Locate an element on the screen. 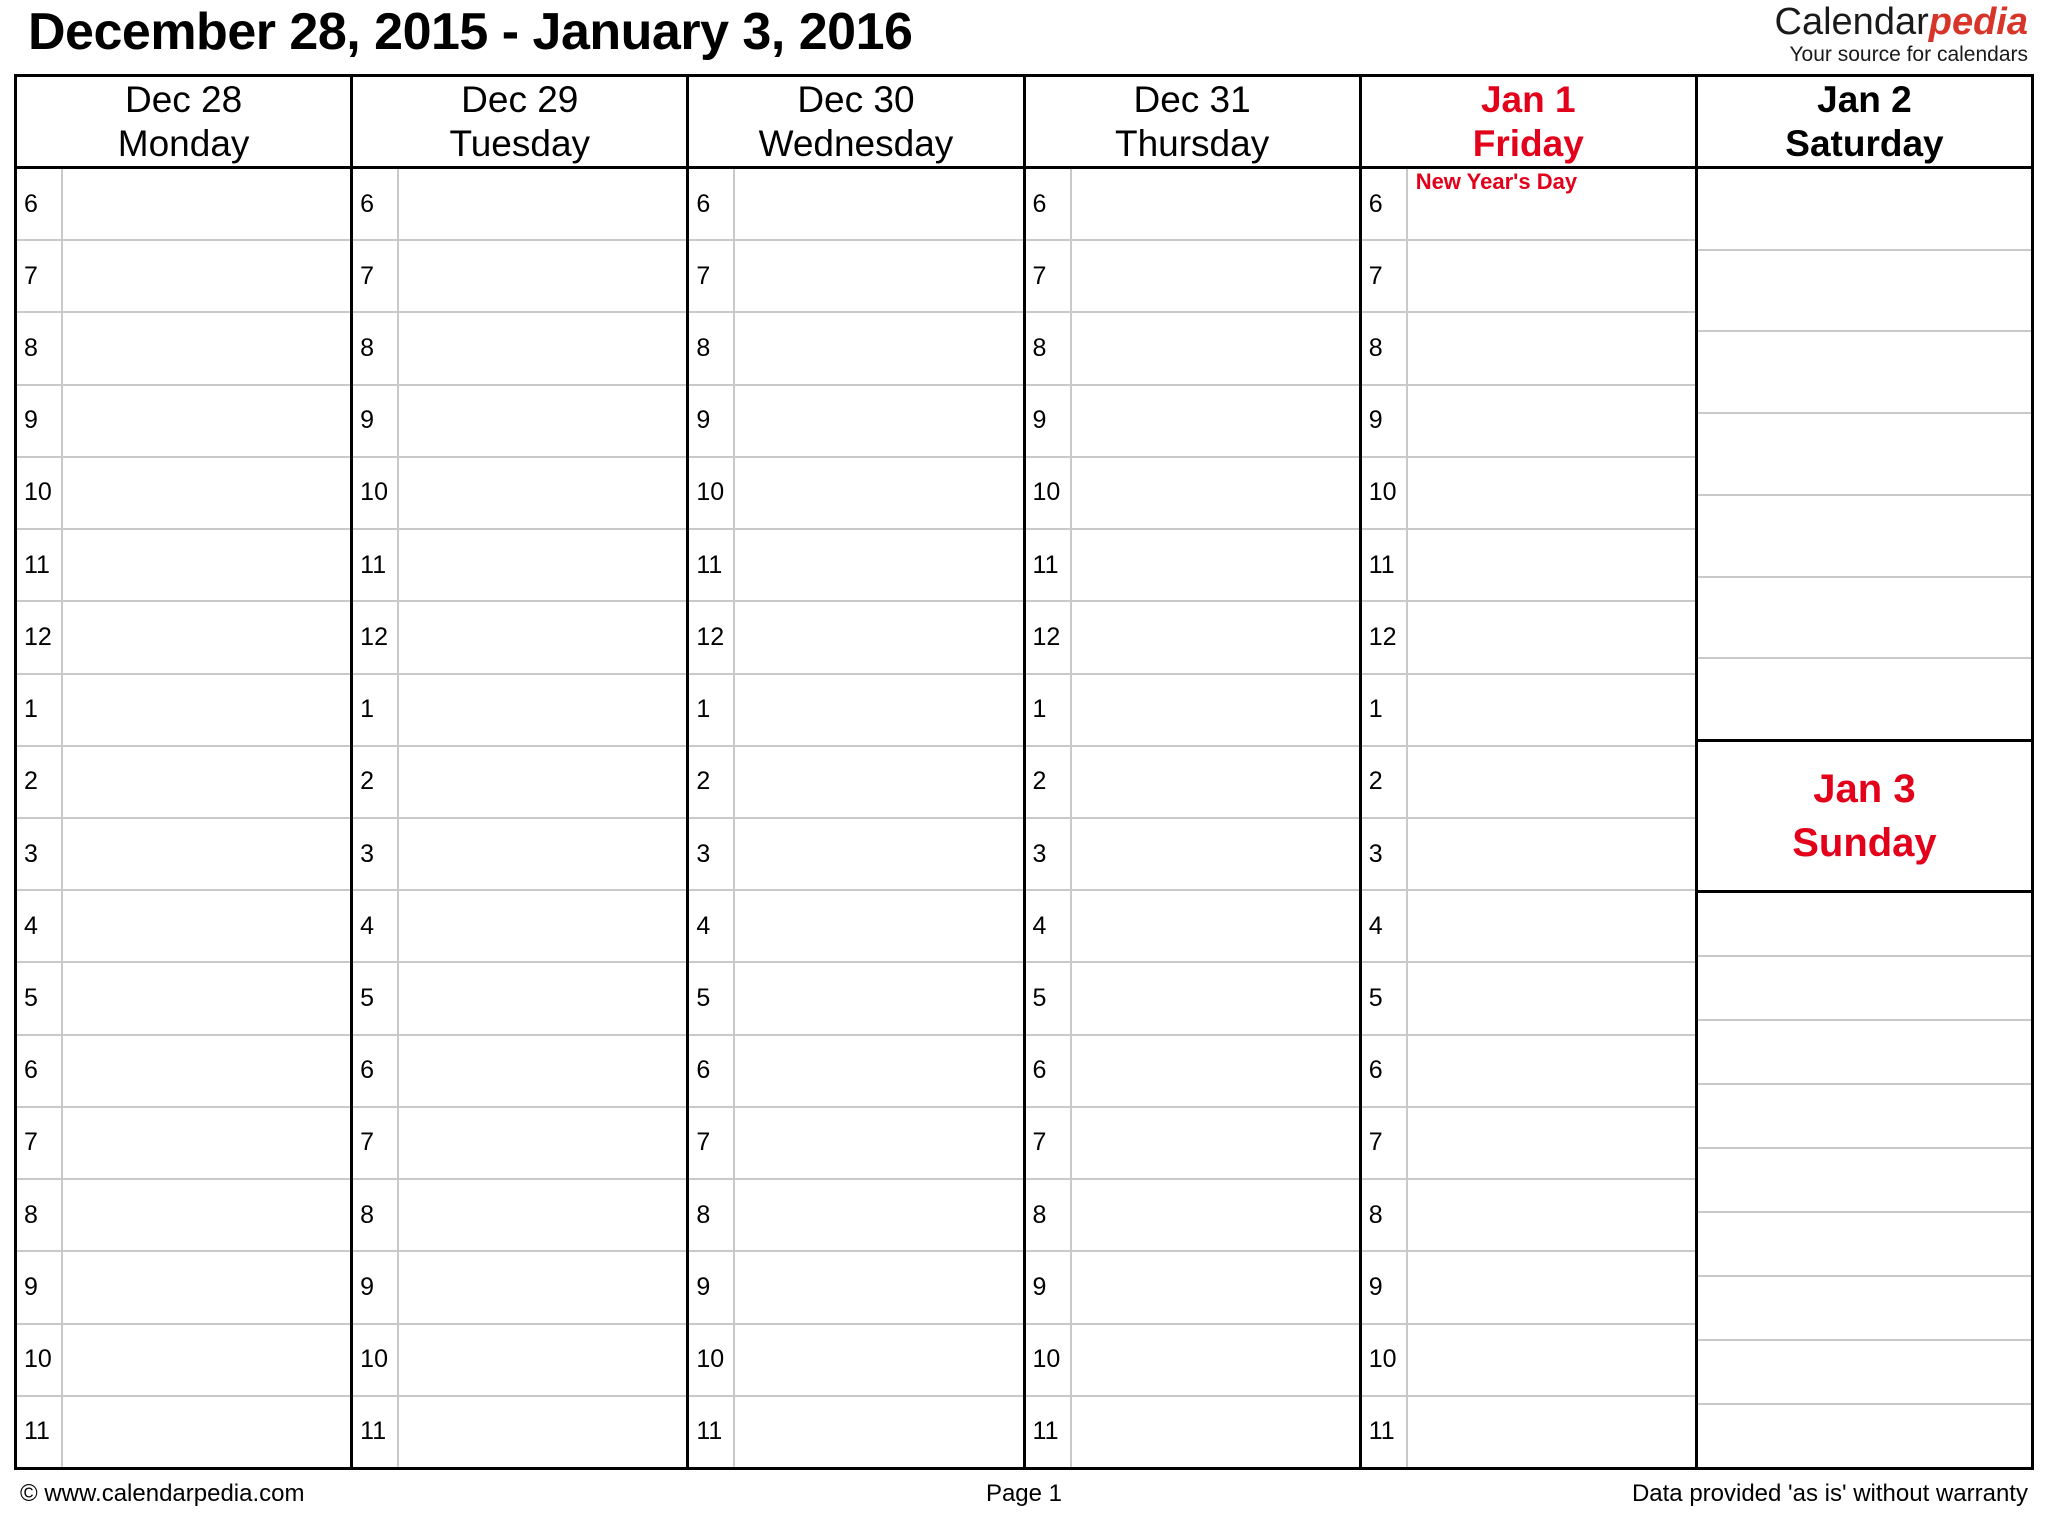 The width and height of the screenshot is (2048, 1532). footer-copyright: © www.calendarpedia.com is located at coordinates (351, 1494).